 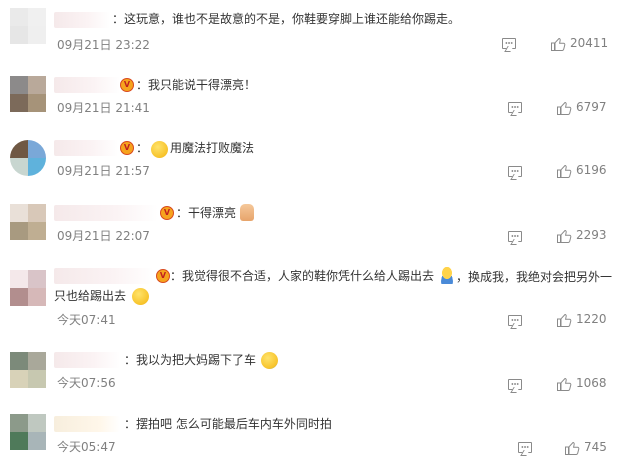 I want to click on comment-text-line1: ：我觉得很不合适，人家的鞋你凭什么给人踢出去, so click(x=302, y=276).